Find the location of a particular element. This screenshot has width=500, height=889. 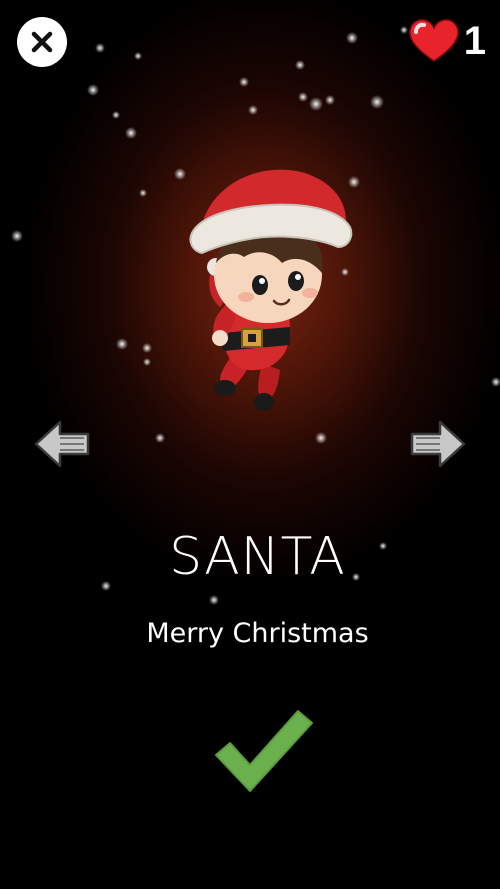

confirm-button is located at coordinates (263, 750).